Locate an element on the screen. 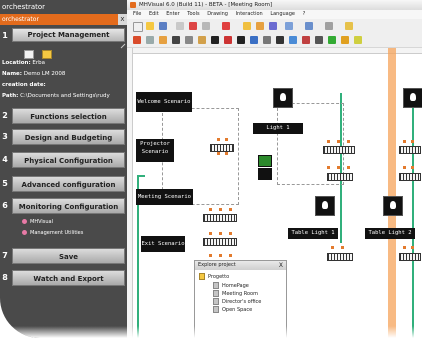 This screenshot has height=338, width=422. sensor-icon is located at coordinates (254, 40).